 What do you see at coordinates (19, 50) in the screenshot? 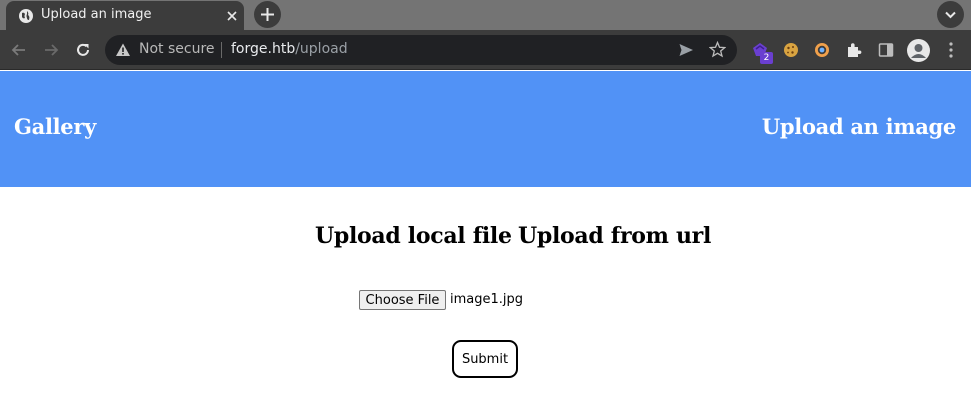
I see `back-arrow-icon` at bounding box center [19, 50].